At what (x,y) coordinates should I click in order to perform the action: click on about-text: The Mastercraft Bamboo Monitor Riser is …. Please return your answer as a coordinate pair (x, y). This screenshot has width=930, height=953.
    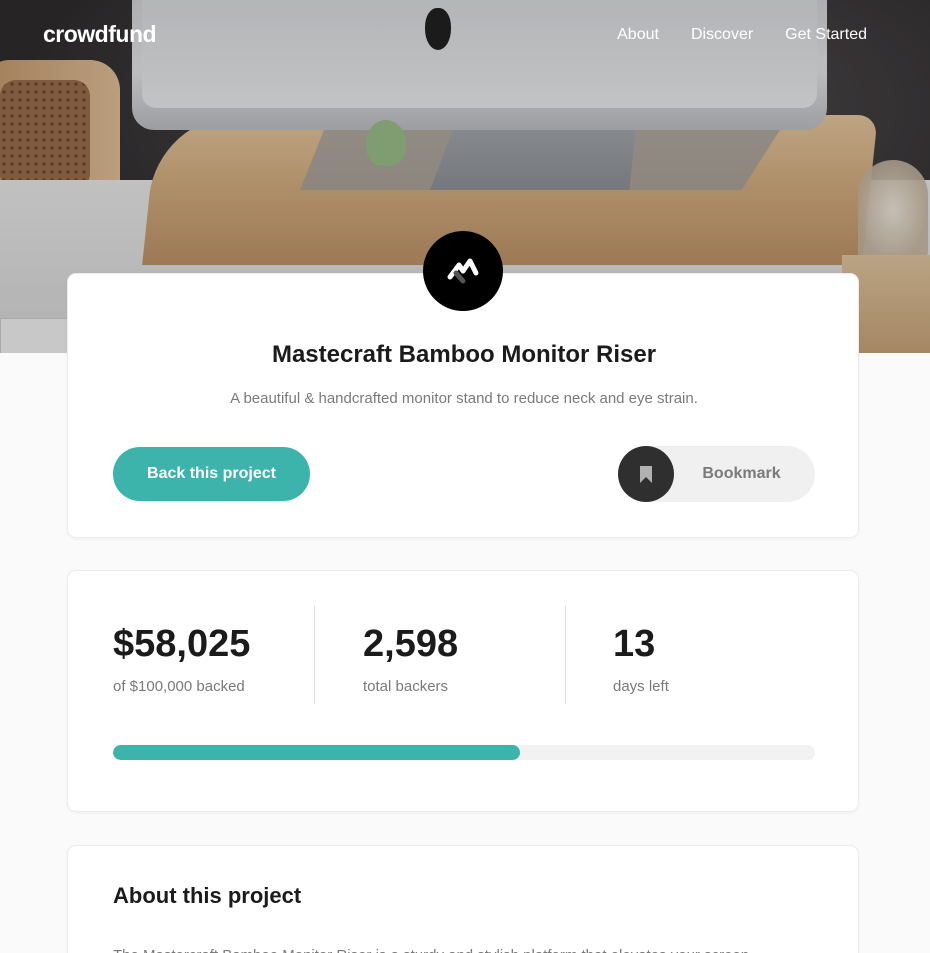
    Looking at the image, I should click on (463, 947).